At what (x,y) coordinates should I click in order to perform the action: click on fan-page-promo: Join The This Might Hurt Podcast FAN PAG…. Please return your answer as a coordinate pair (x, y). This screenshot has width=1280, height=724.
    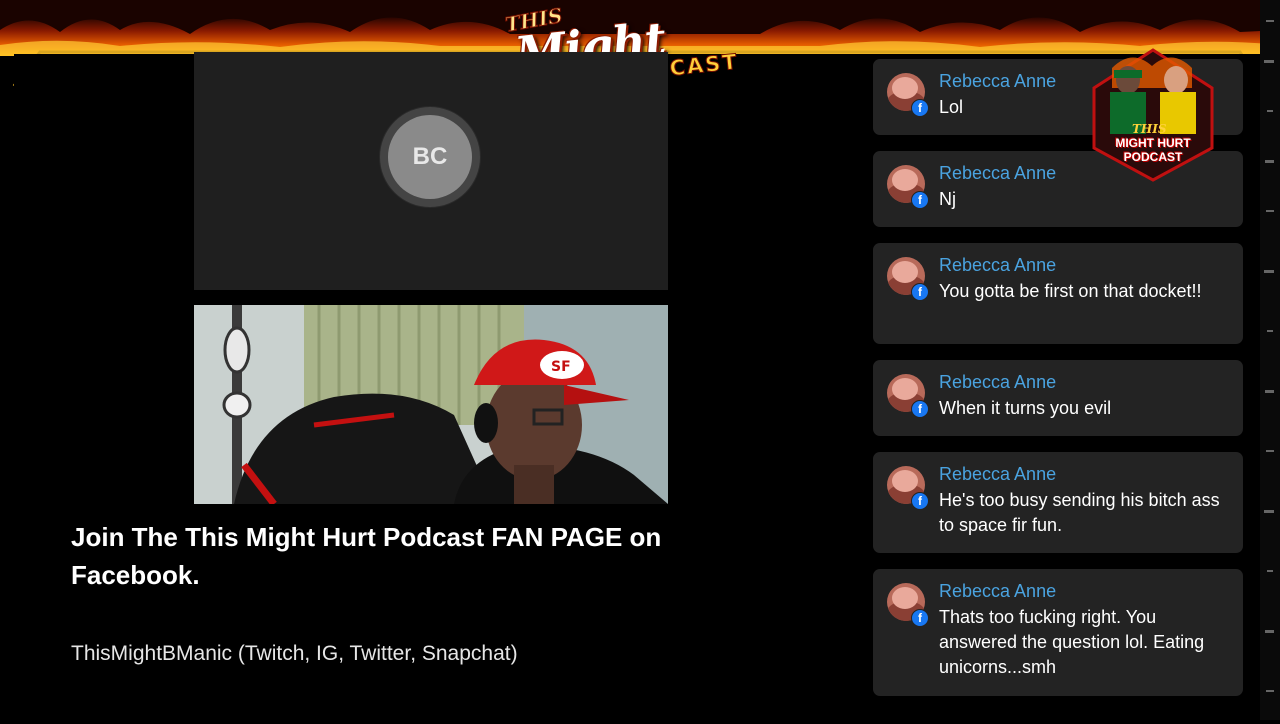
    Looking at the image, I should click on (366, 556).